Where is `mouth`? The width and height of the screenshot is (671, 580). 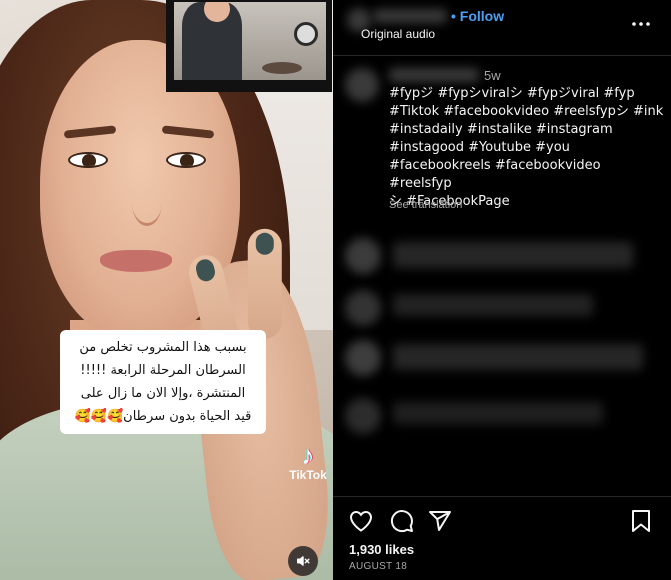 mouth is located at coordinates (136, 261).